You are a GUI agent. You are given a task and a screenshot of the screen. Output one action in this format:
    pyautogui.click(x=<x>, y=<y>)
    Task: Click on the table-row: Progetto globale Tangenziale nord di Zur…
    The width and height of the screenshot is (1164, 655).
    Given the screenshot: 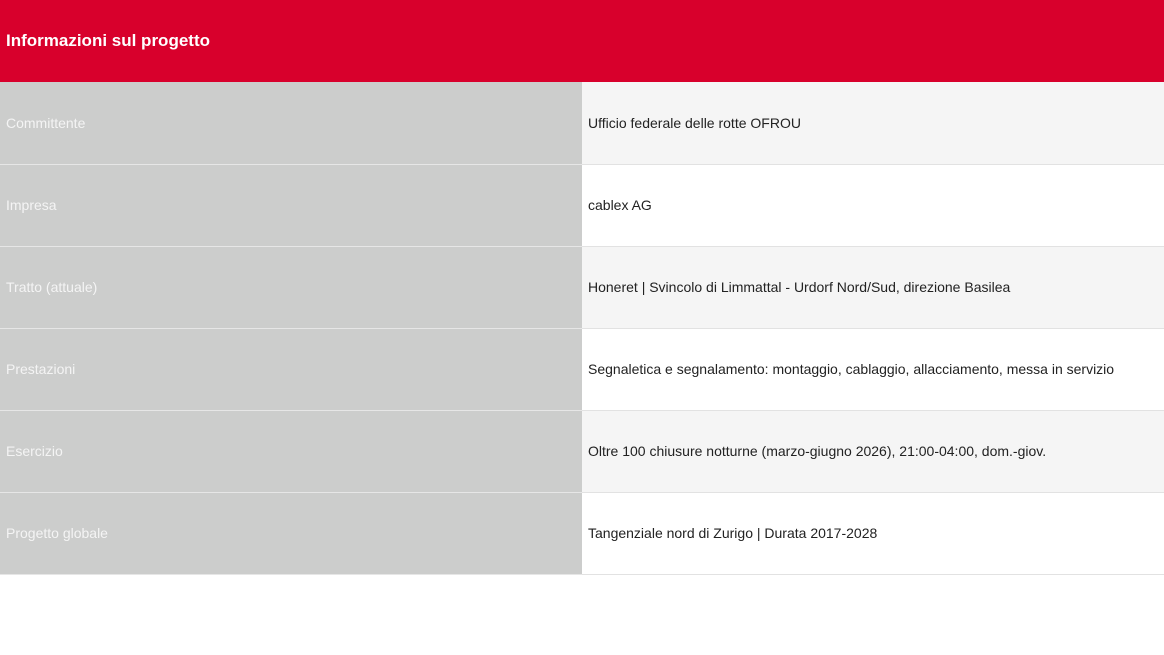 What is the action you would take?
    pyautogui.click(x=582, y=533)
    